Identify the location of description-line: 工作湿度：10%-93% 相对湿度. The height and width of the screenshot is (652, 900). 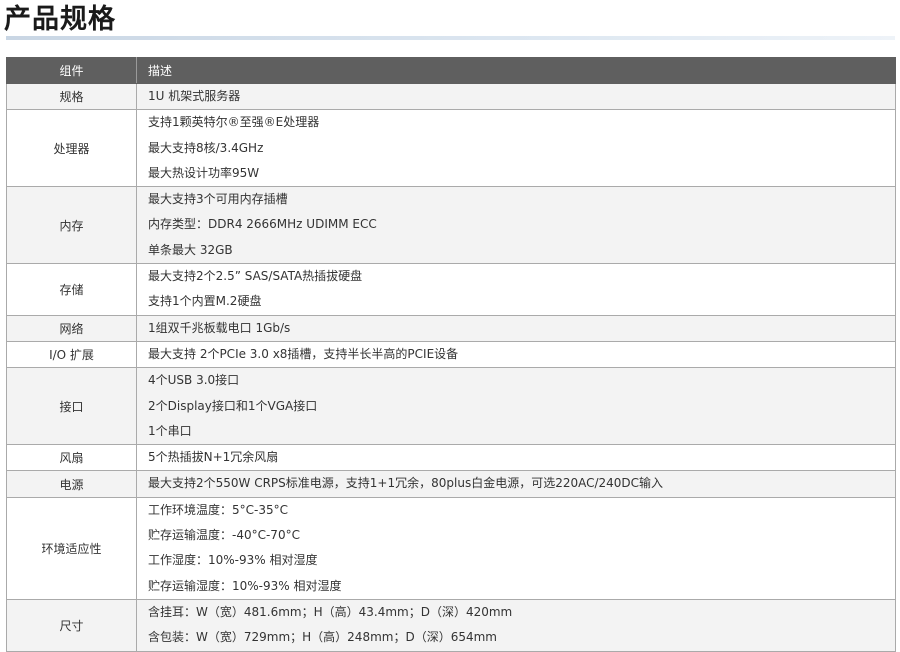
(233, 560).